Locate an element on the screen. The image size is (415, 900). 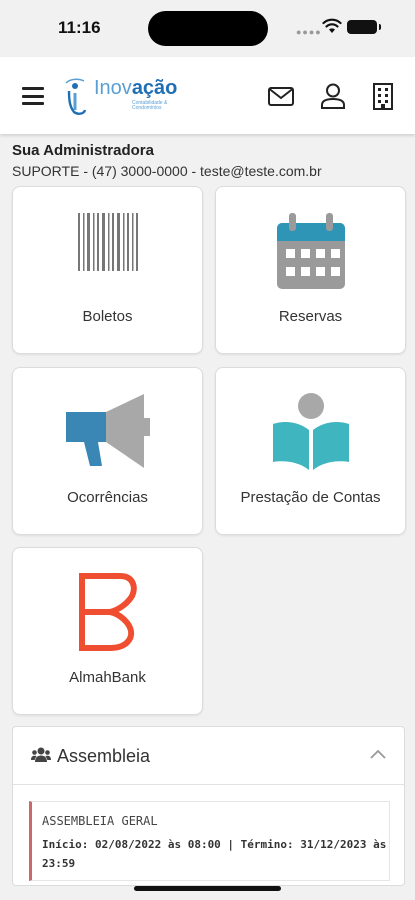
dynamic-island is located at coordinates (208, 28).